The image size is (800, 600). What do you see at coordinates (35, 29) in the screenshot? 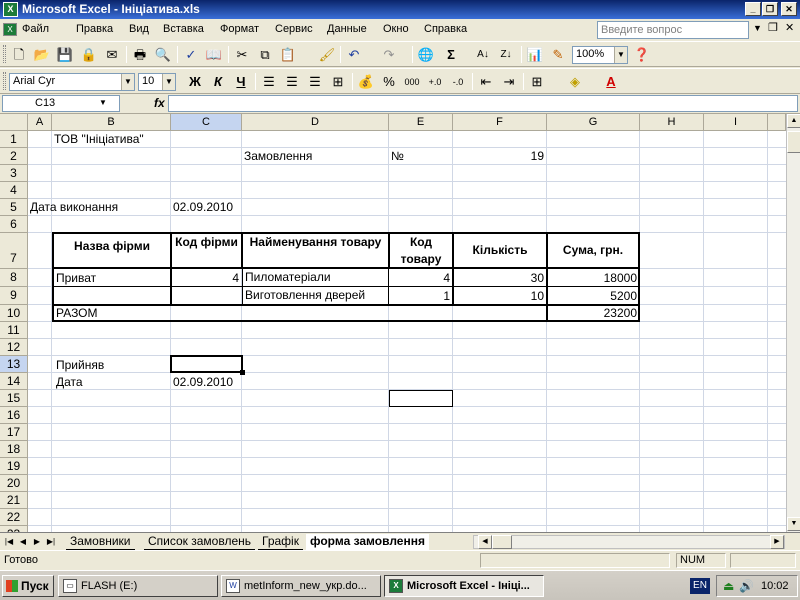
I see `menu-file: Файл` at bounding box center [35, 29].